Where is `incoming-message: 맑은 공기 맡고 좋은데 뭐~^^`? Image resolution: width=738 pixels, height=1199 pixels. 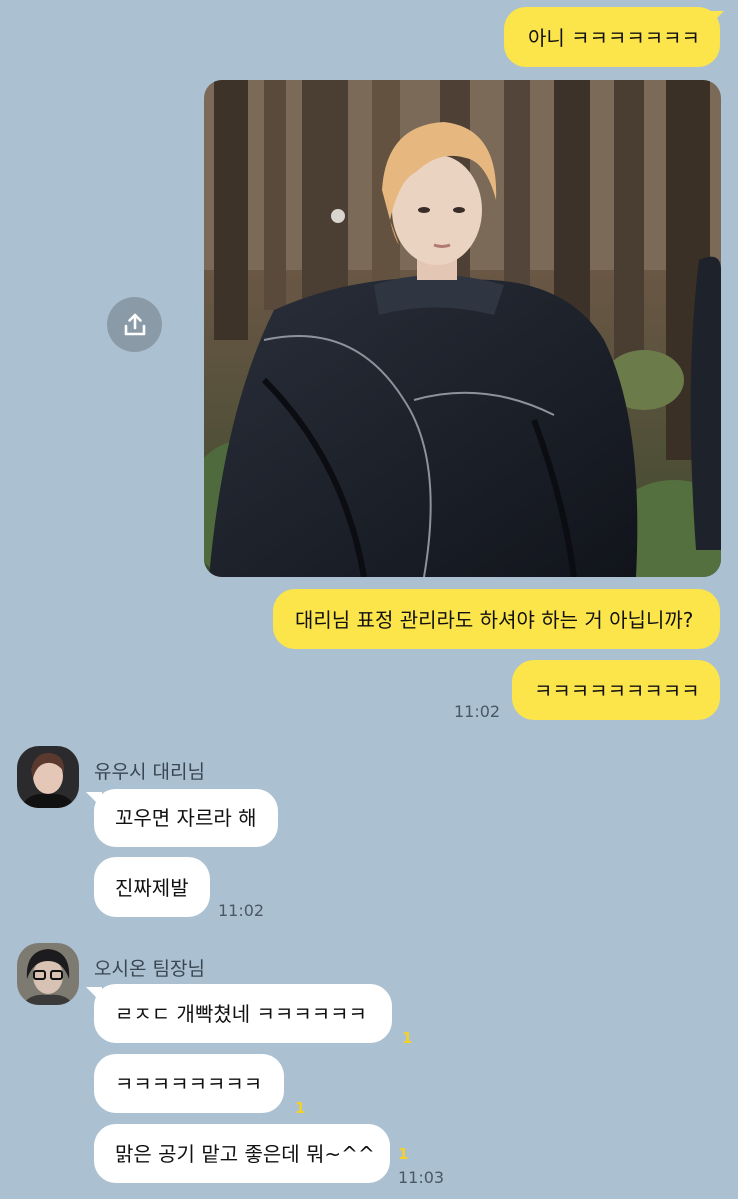
incoming-message: 맑은 공기 맡고 좋은데 뭐~^^ is located at coordinates (242, 1153).